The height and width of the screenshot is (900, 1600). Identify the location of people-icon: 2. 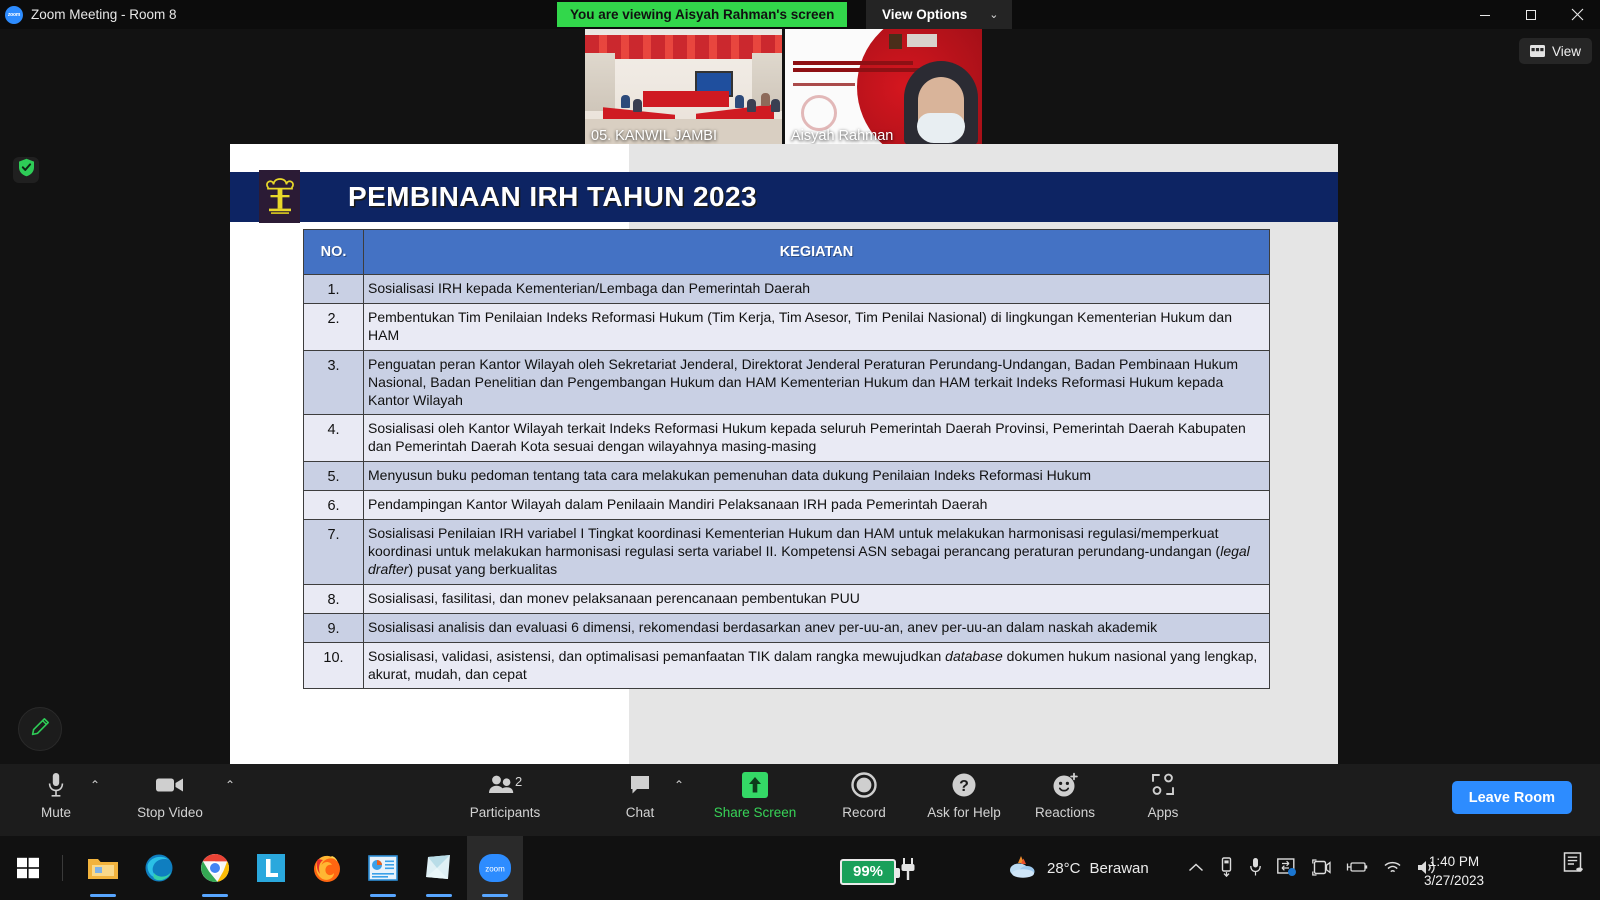
(505, 785).